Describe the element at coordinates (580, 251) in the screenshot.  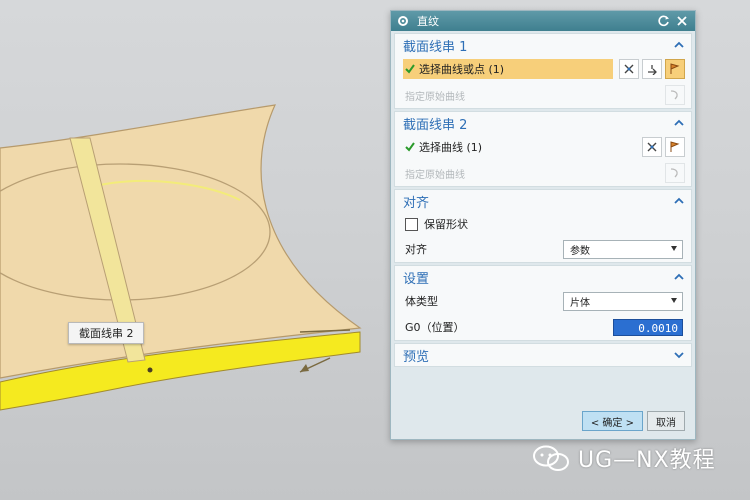
I see `align-value: 参数` at that location.